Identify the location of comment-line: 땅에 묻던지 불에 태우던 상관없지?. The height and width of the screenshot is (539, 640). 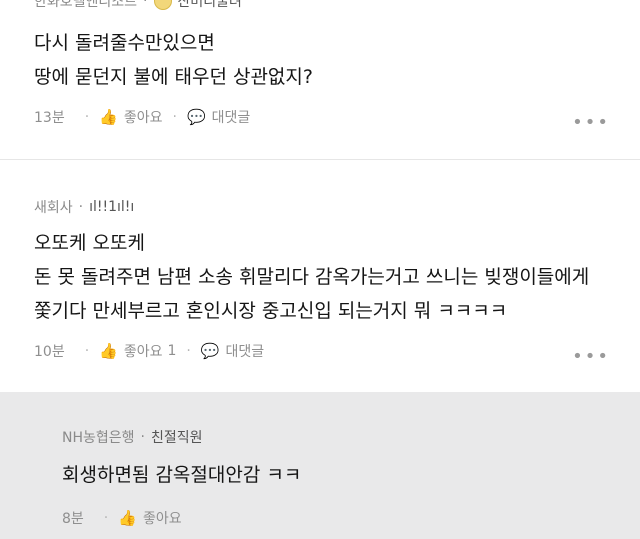
(173, 77).